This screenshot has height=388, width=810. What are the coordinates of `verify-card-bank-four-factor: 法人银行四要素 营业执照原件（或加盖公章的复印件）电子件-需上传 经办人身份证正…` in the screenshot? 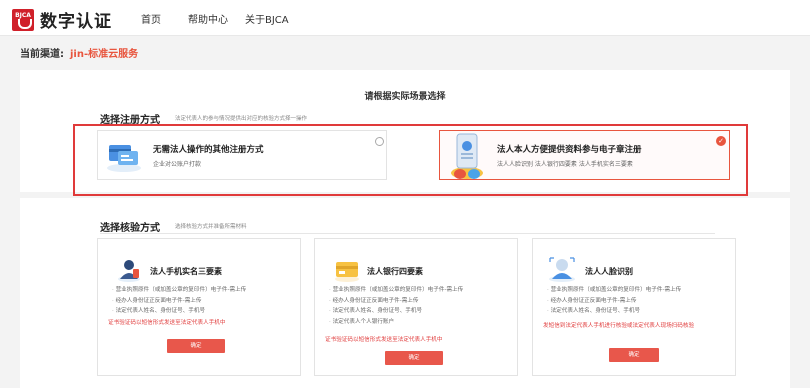 It's located at (416, 307).